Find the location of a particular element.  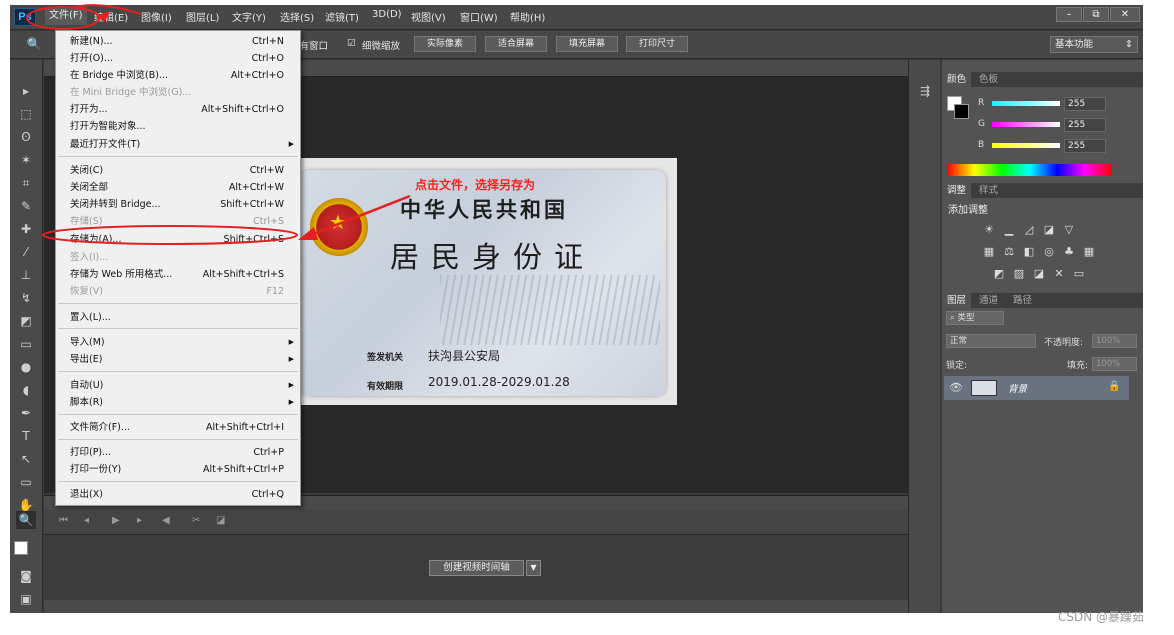

annotation-overlay is located at coordinates (218, 124).